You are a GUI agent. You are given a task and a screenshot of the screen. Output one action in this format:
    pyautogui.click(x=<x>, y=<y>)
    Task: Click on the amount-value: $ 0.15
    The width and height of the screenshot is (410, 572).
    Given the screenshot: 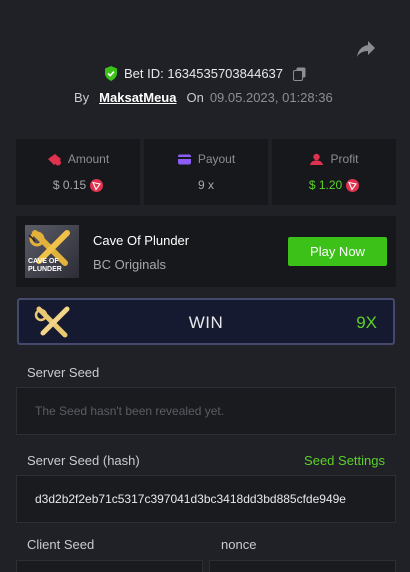 What is the action you would take?
    pyautogui.click(x=69, y=185)
    